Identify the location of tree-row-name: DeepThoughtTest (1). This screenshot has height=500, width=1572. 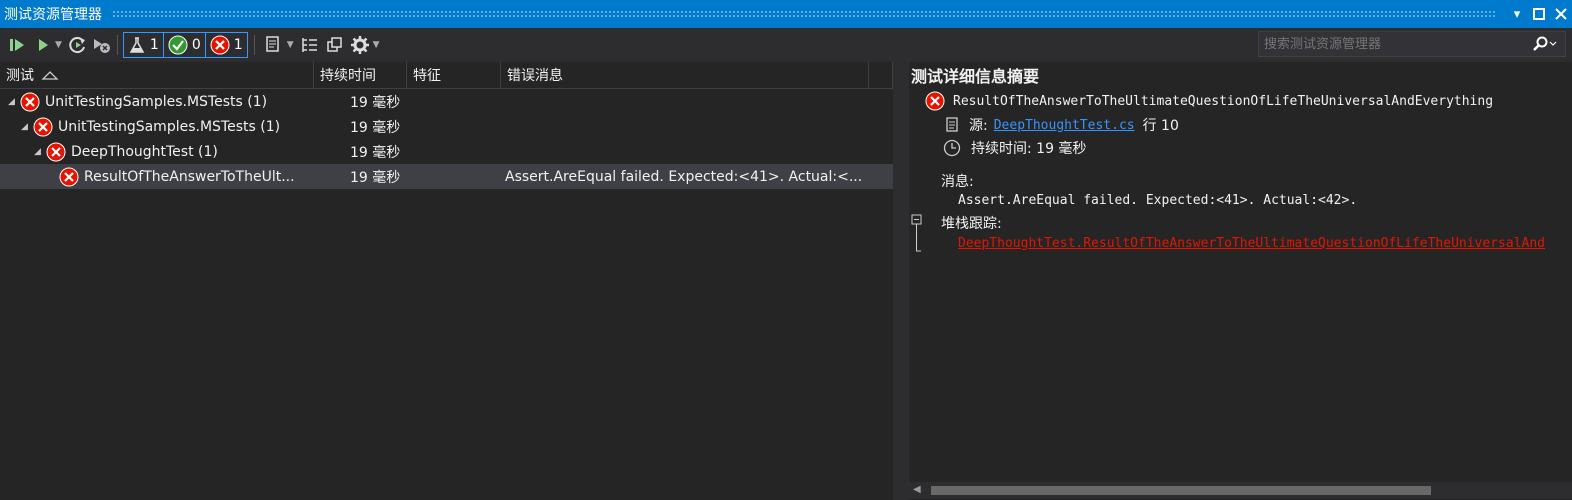
(144, 151).